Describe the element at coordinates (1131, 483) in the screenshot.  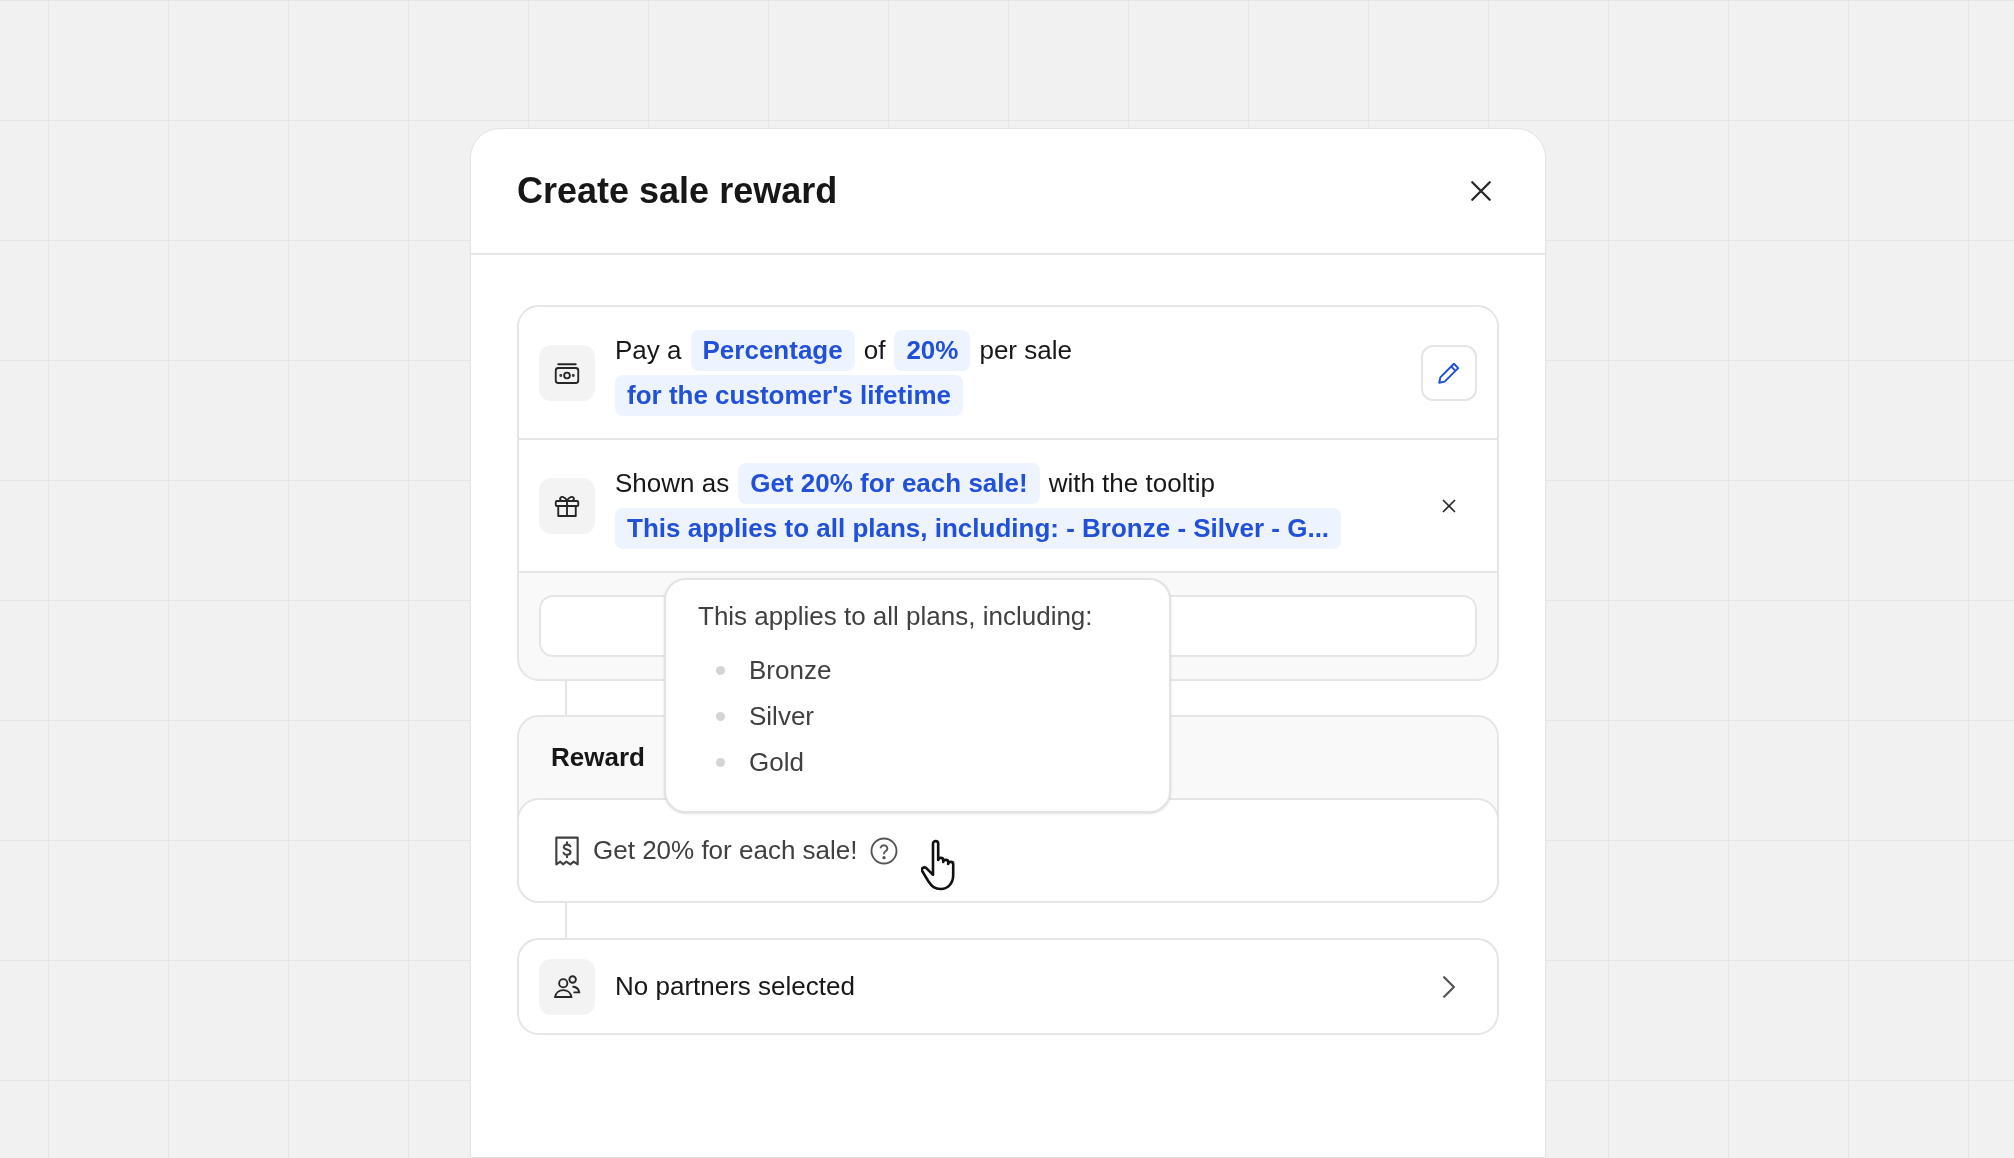
I see `sentence-text: with the tooltip` at that location.